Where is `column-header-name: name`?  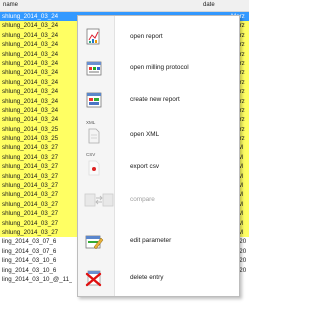 column-header-name: name is located at coordinates (10, 5).